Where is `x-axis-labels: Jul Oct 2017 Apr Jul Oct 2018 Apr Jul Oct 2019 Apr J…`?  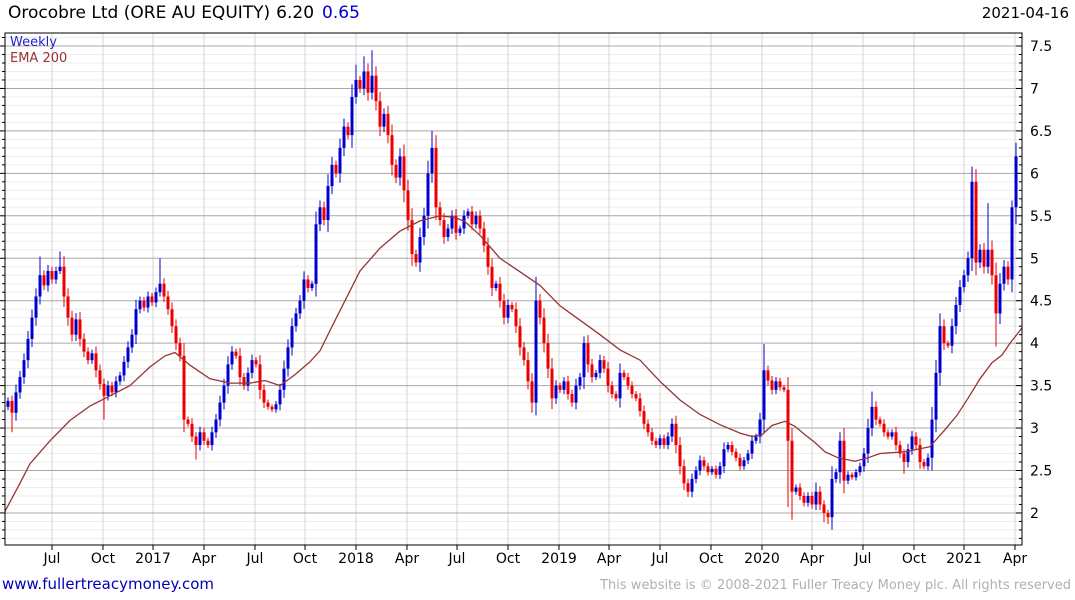
x-axis-labels: Jul Oct 2017 Apr Jul Oct 2018 Apr Jul Oct 2019 Apr J… is located at coordinates (535, 559).